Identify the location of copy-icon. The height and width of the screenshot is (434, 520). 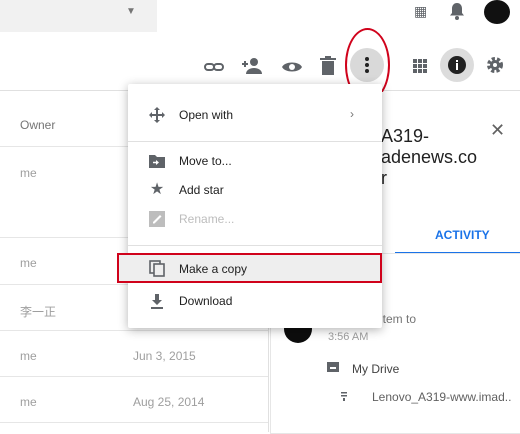
(157, 268).